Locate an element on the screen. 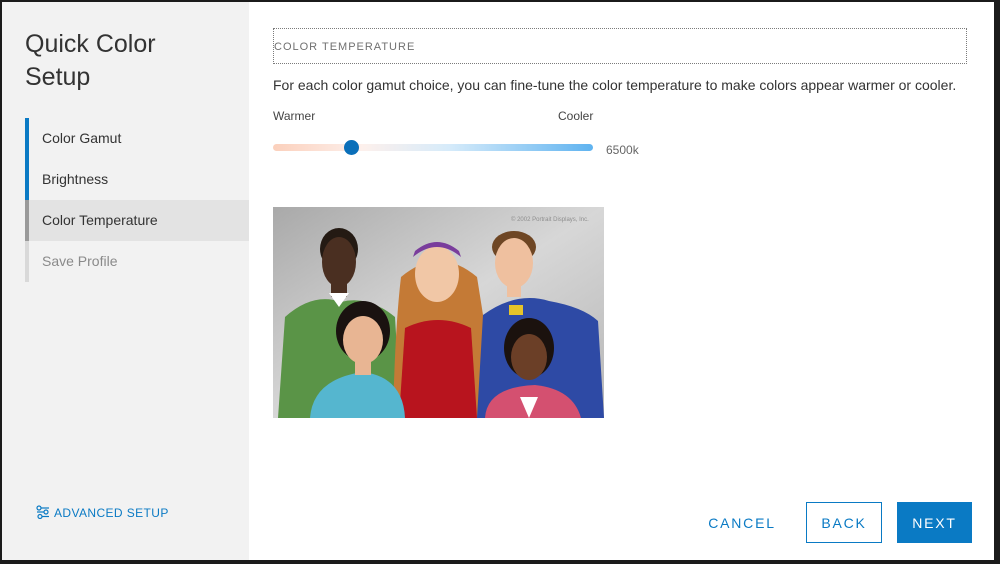  step-save-profile: Save Profile is located at coordinates (137, 261).